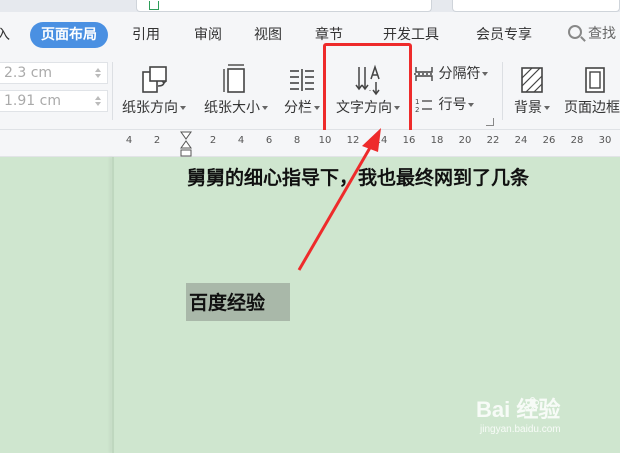  What do you see at coordinates (310, 34) in the screenshot?
I see `menu-bar: 入 页面布局 引用 审阅 视图 章节 开发工具 会员专享 查找` at bounding box center [310, 34].